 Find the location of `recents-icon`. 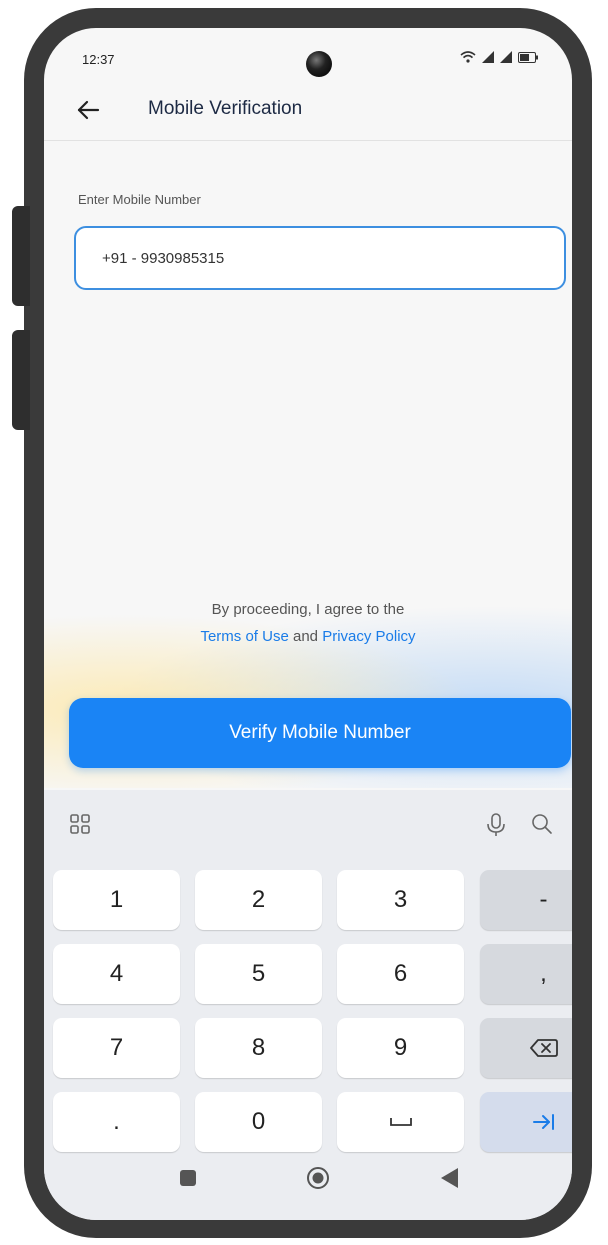

recents-icon is located at coordinates (188, 1178).